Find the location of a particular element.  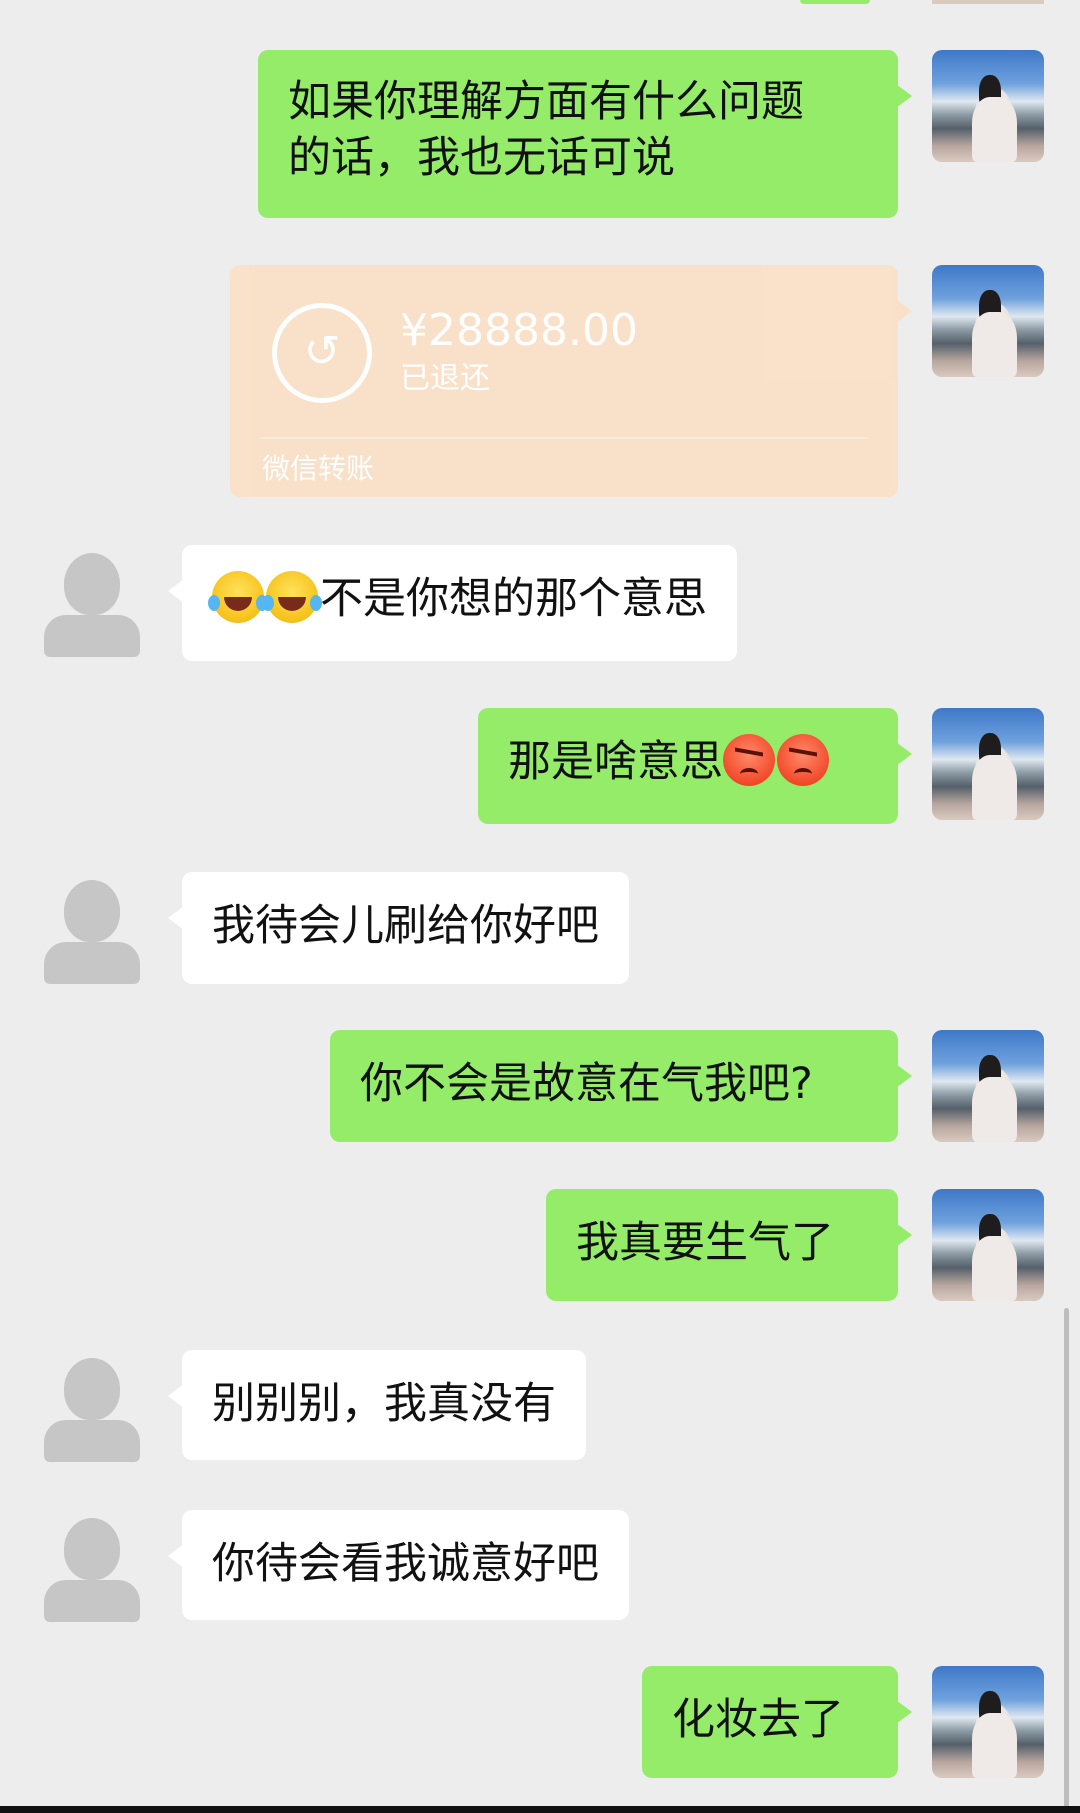

message-bubble: 你不会是故意在气我吧? is located at coordinates (621, 1086).